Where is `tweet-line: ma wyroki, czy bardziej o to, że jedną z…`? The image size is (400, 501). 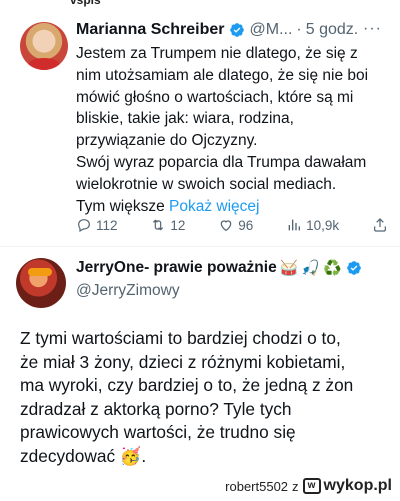
tweet-line: ma wyroki, czy bardziej o to, że jedną z… is located at coordinates (187, 385).